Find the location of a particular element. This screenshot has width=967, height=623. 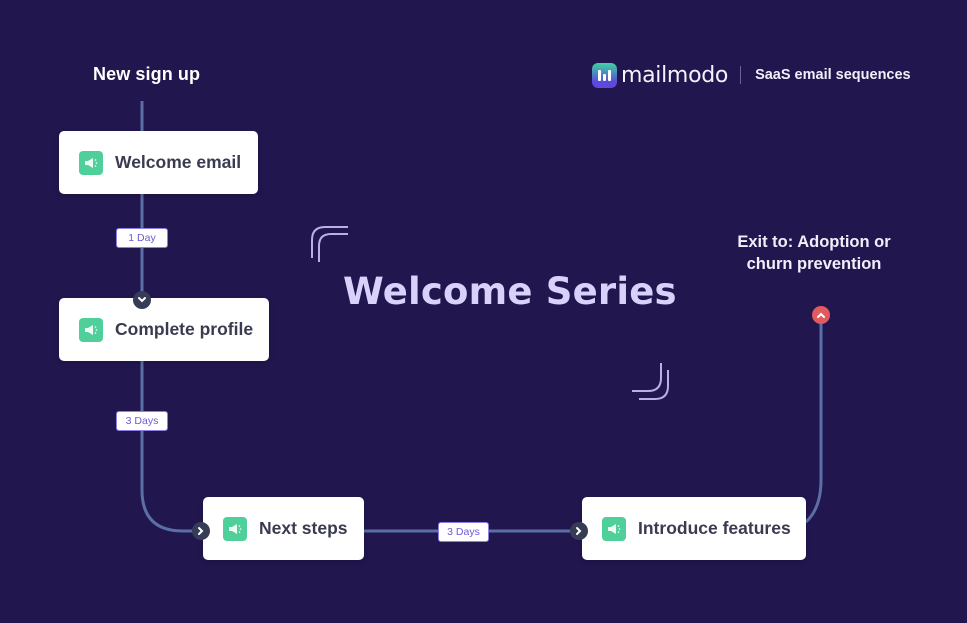

brand-name: mailmodo is located at coordinates (675, 75).